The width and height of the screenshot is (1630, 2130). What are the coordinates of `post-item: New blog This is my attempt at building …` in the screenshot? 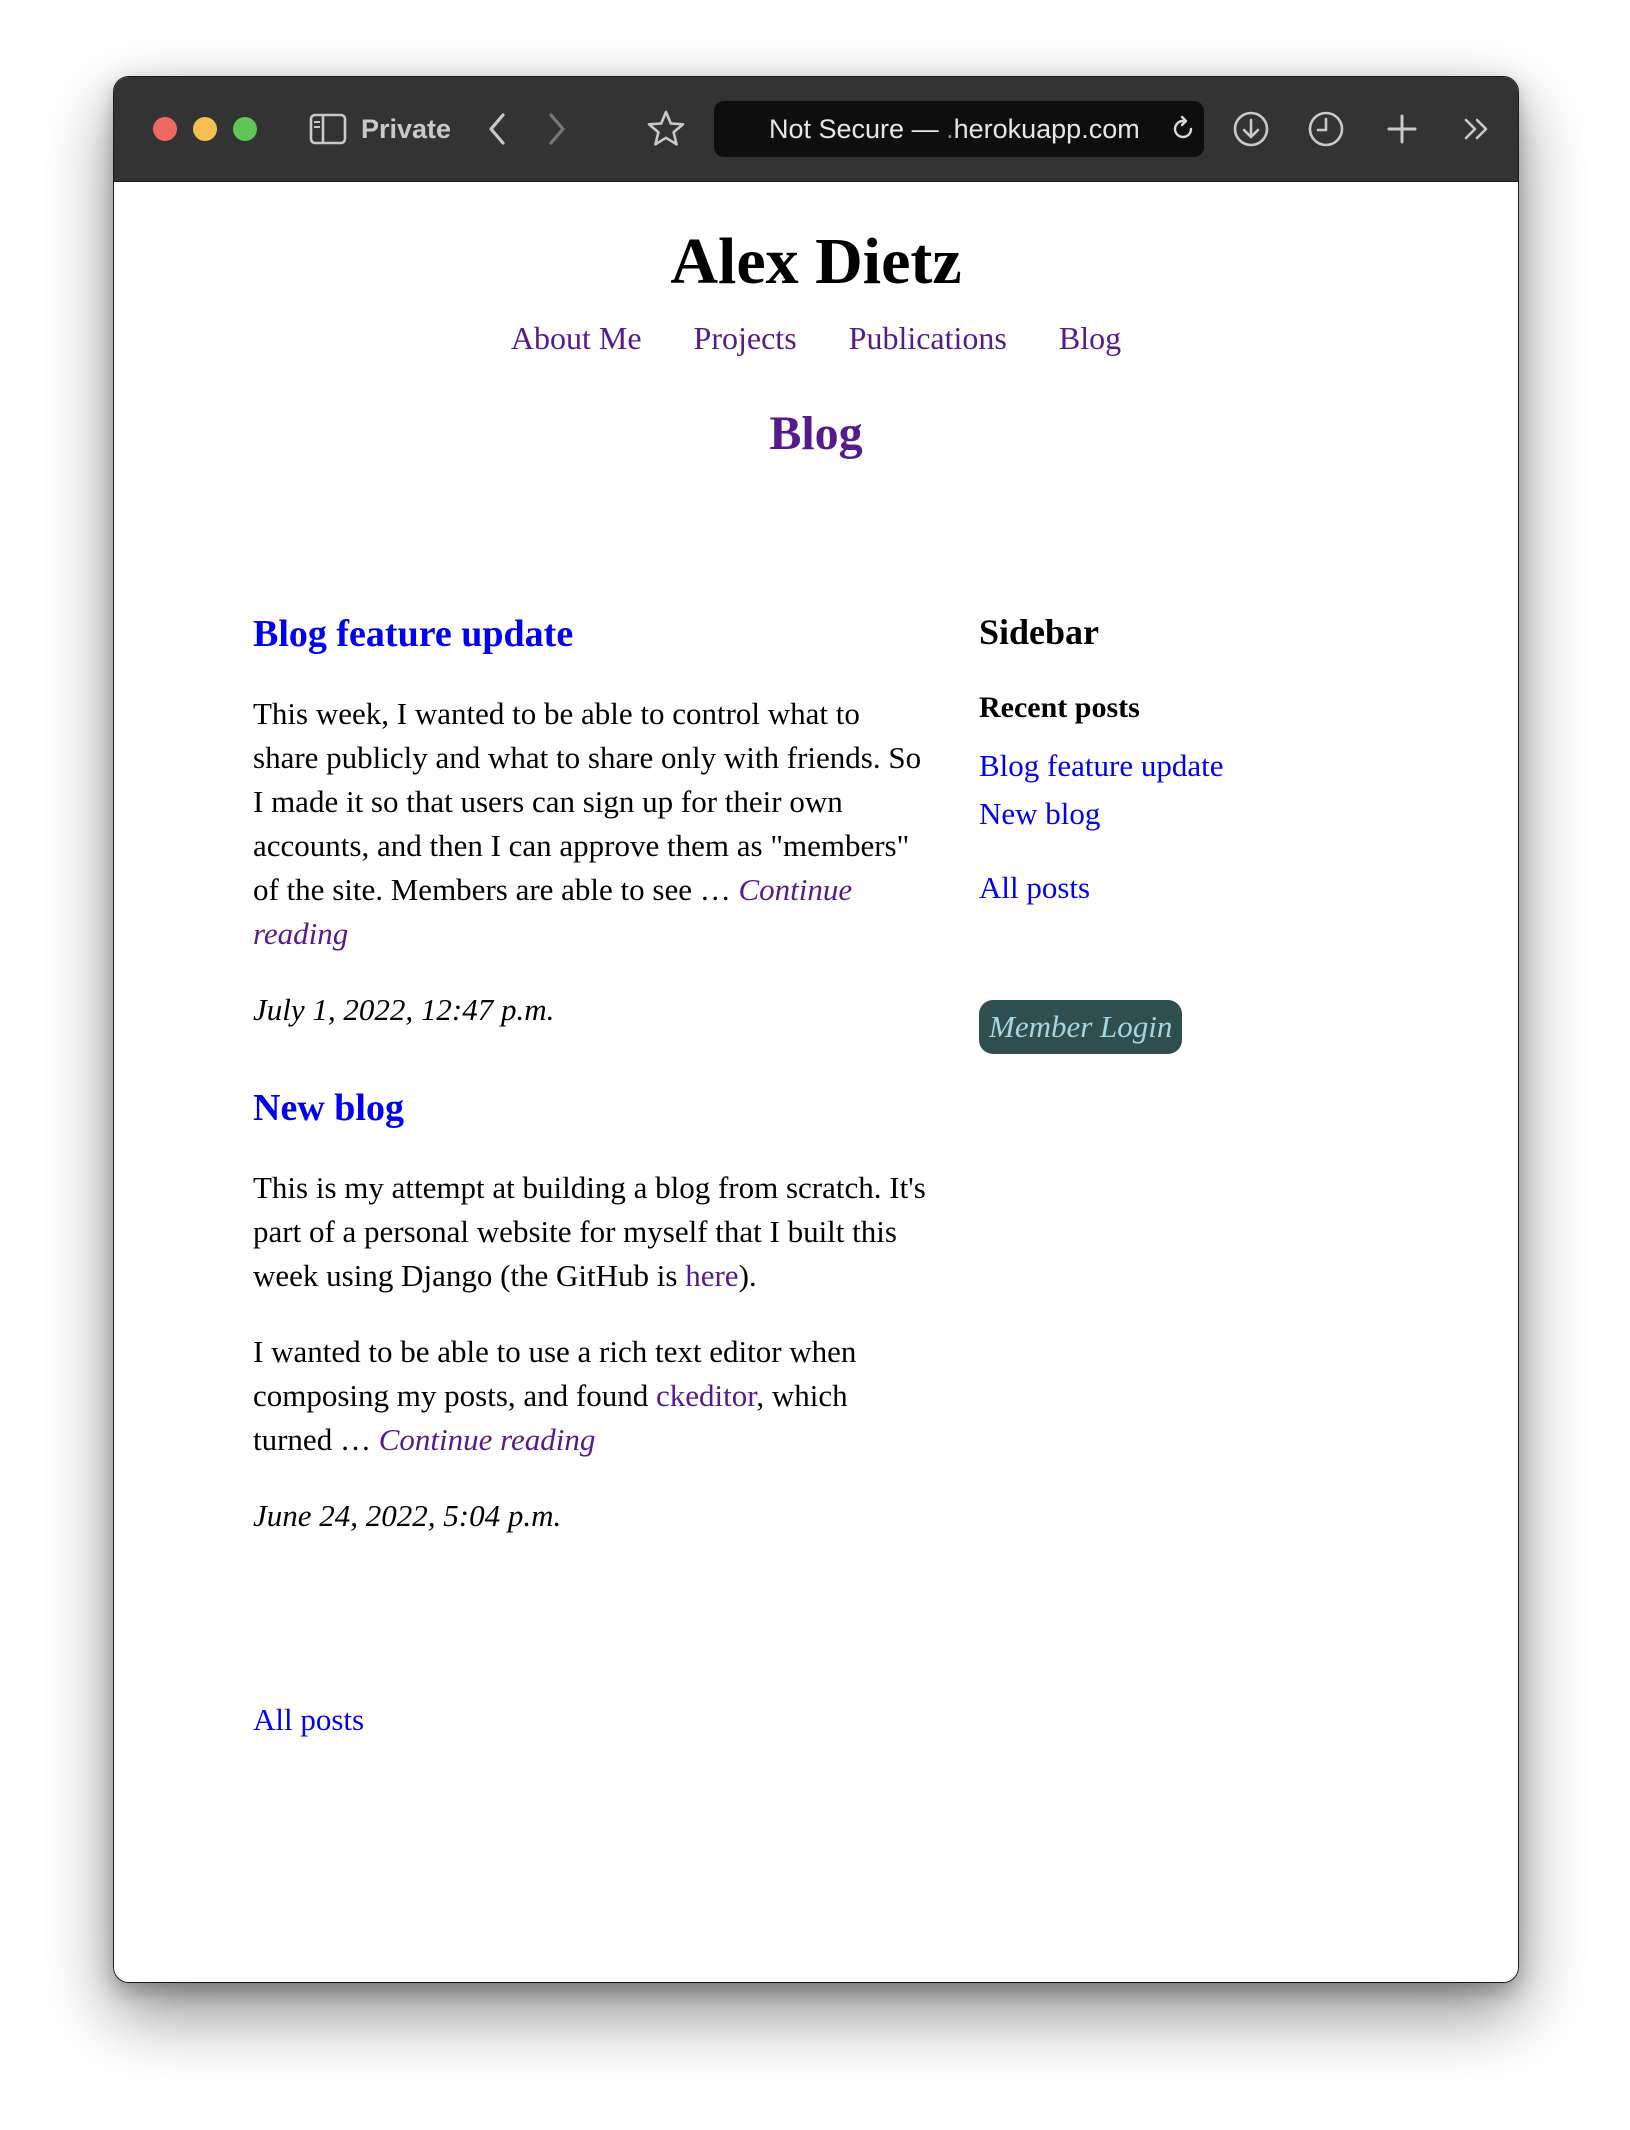 It's located at (593, 1311).